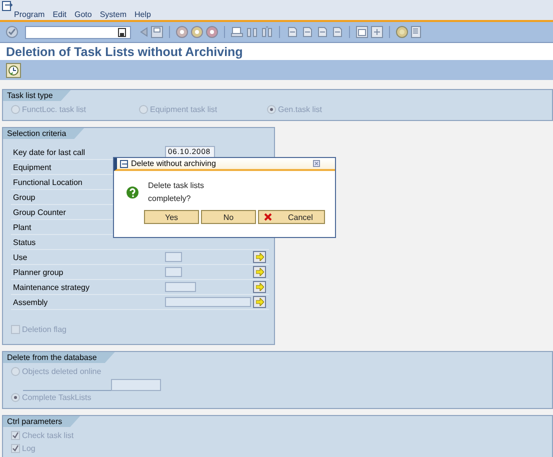 The image size is (553, 457). What do you see at coordinates (44, 329) in the screenshot?
I see `checkbox-label: Deletion flag` at bounding box center [44, 329].